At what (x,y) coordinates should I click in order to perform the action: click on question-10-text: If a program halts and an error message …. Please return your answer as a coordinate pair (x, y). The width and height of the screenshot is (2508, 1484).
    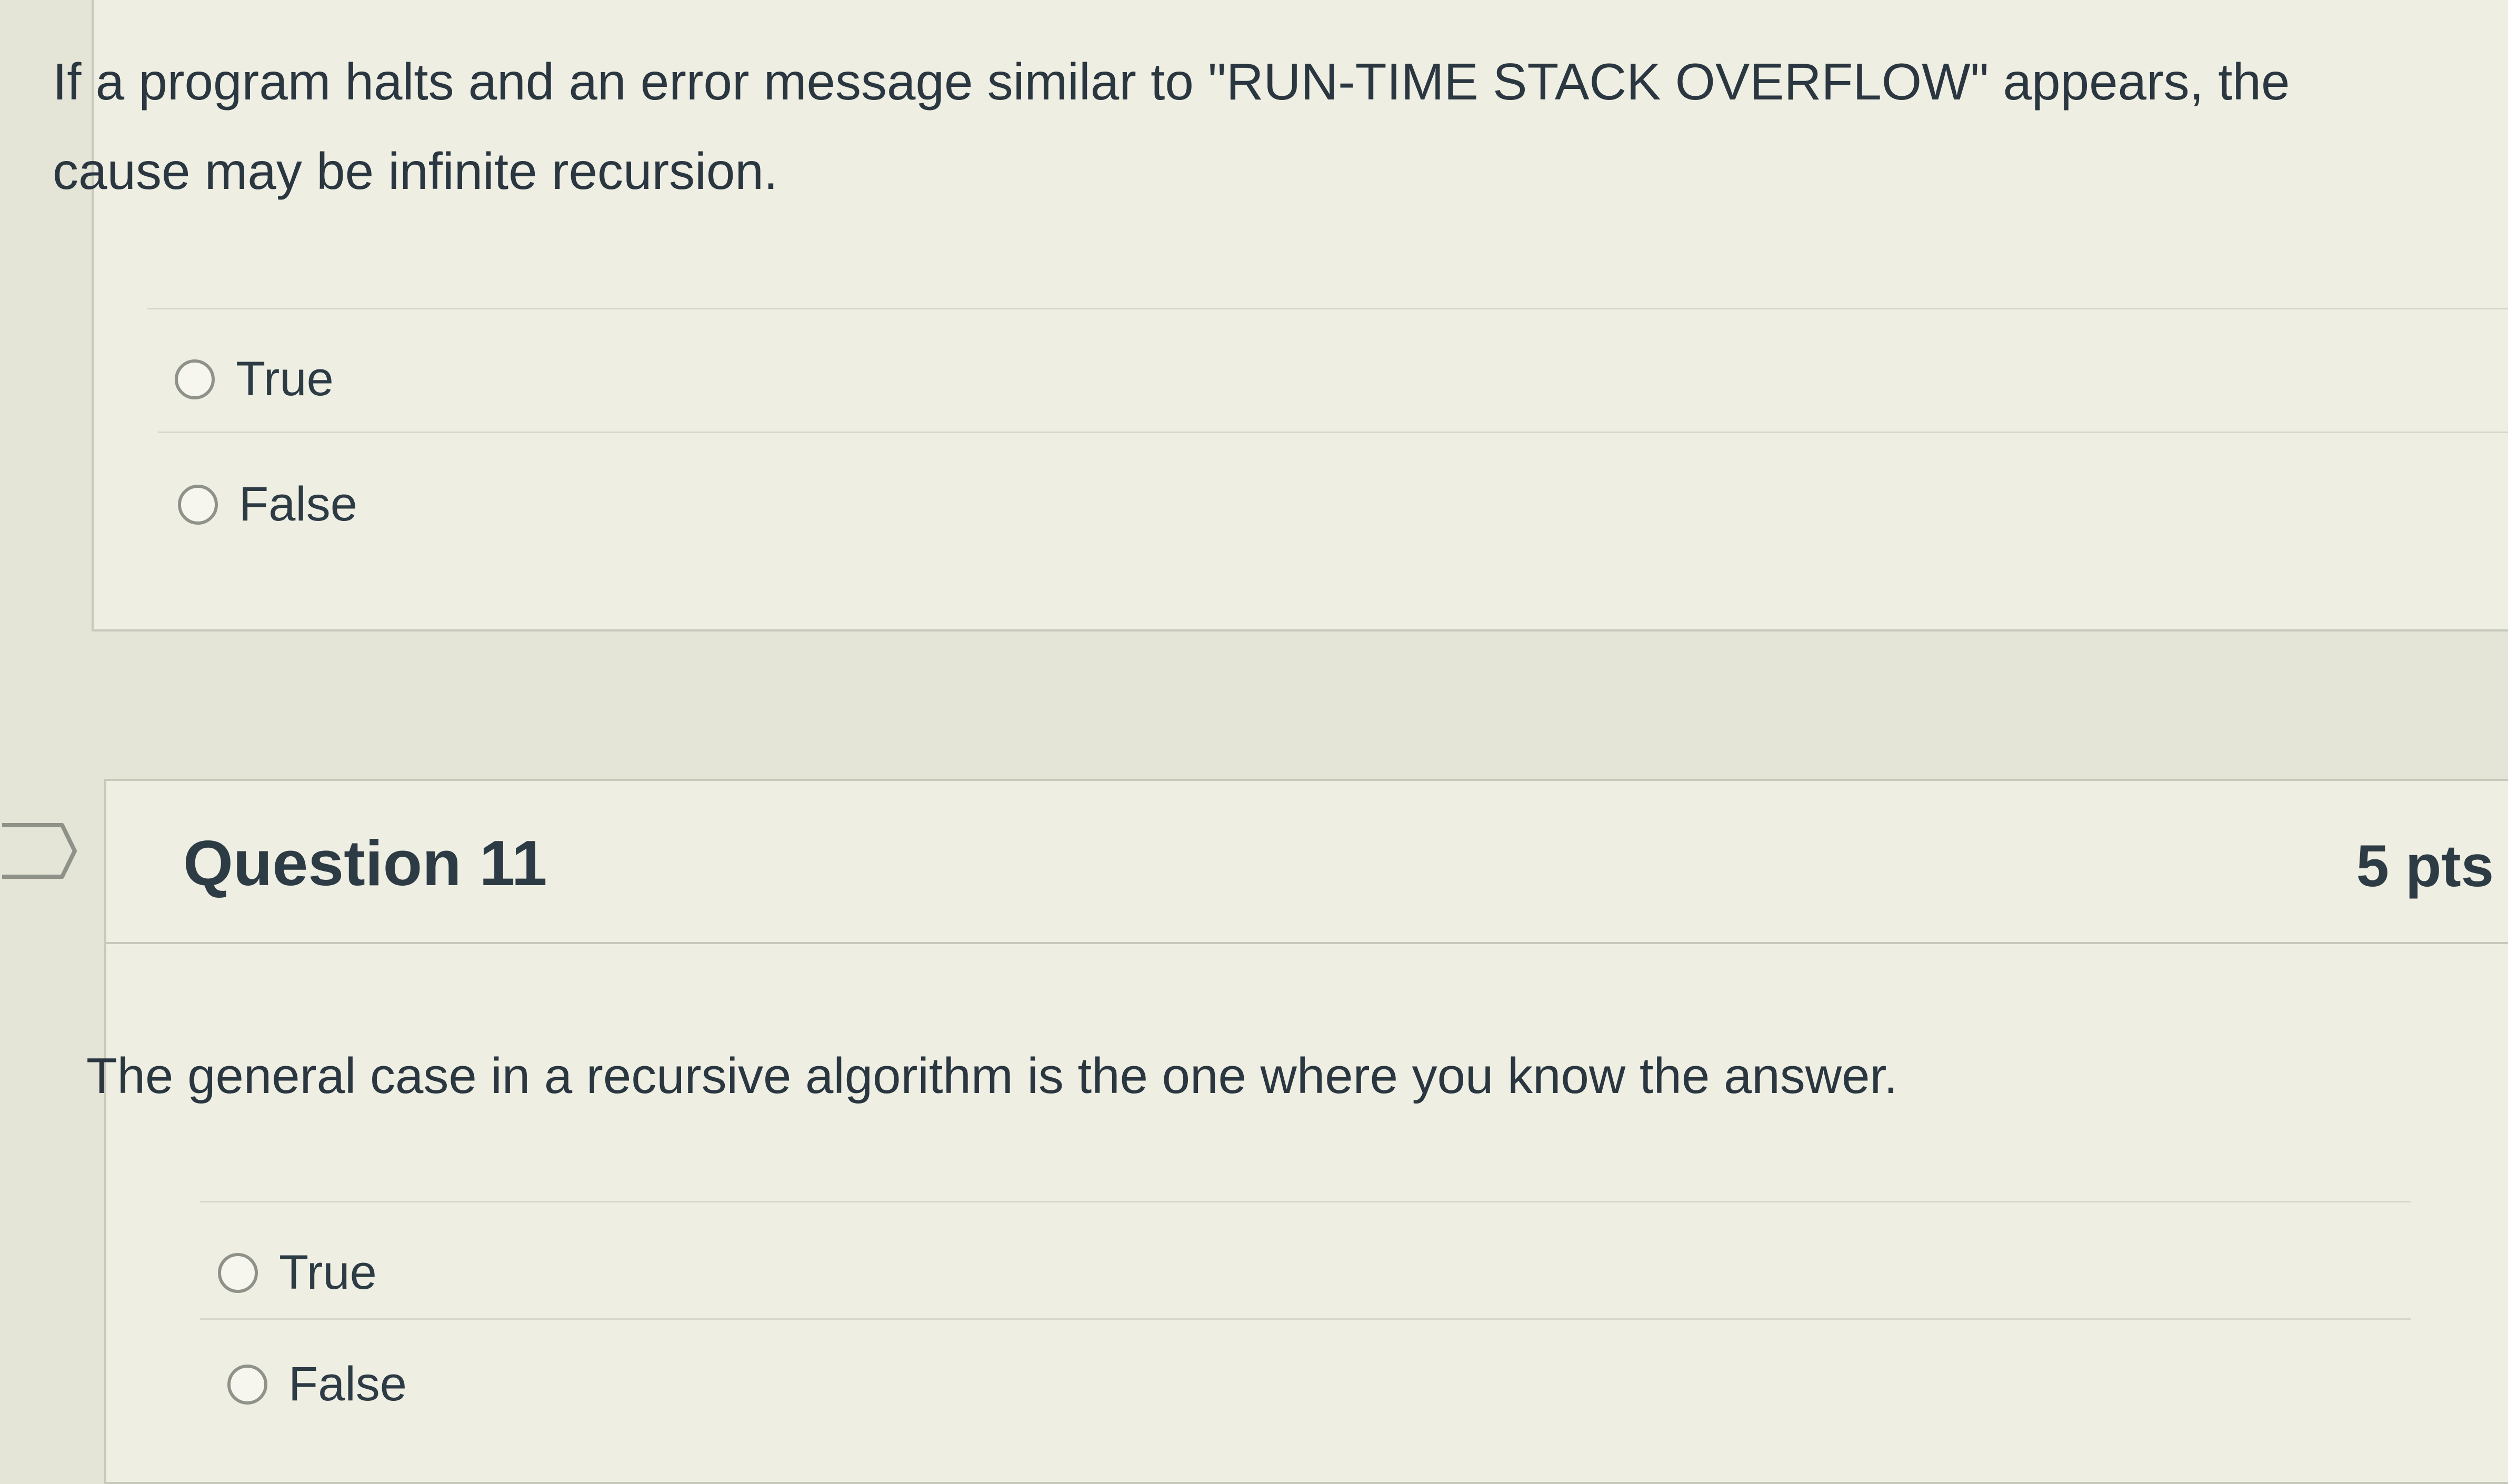
    Looking at the image, I should click on (1171, 126).